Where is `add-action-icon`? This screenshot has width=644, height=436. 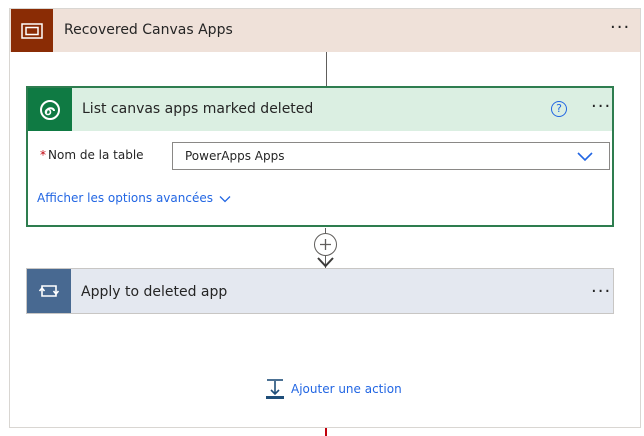
add-action-icon is located at coordinates (275, 389).